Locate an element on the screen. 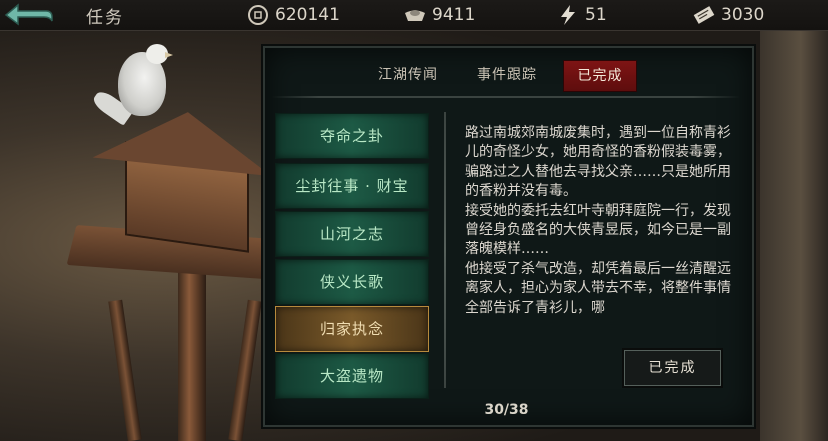 The width and height of the screenshot is (828, 441). quest-tabs: 江湖传闻 事件跟踪 已完成 is located at coordinates (506, 76).